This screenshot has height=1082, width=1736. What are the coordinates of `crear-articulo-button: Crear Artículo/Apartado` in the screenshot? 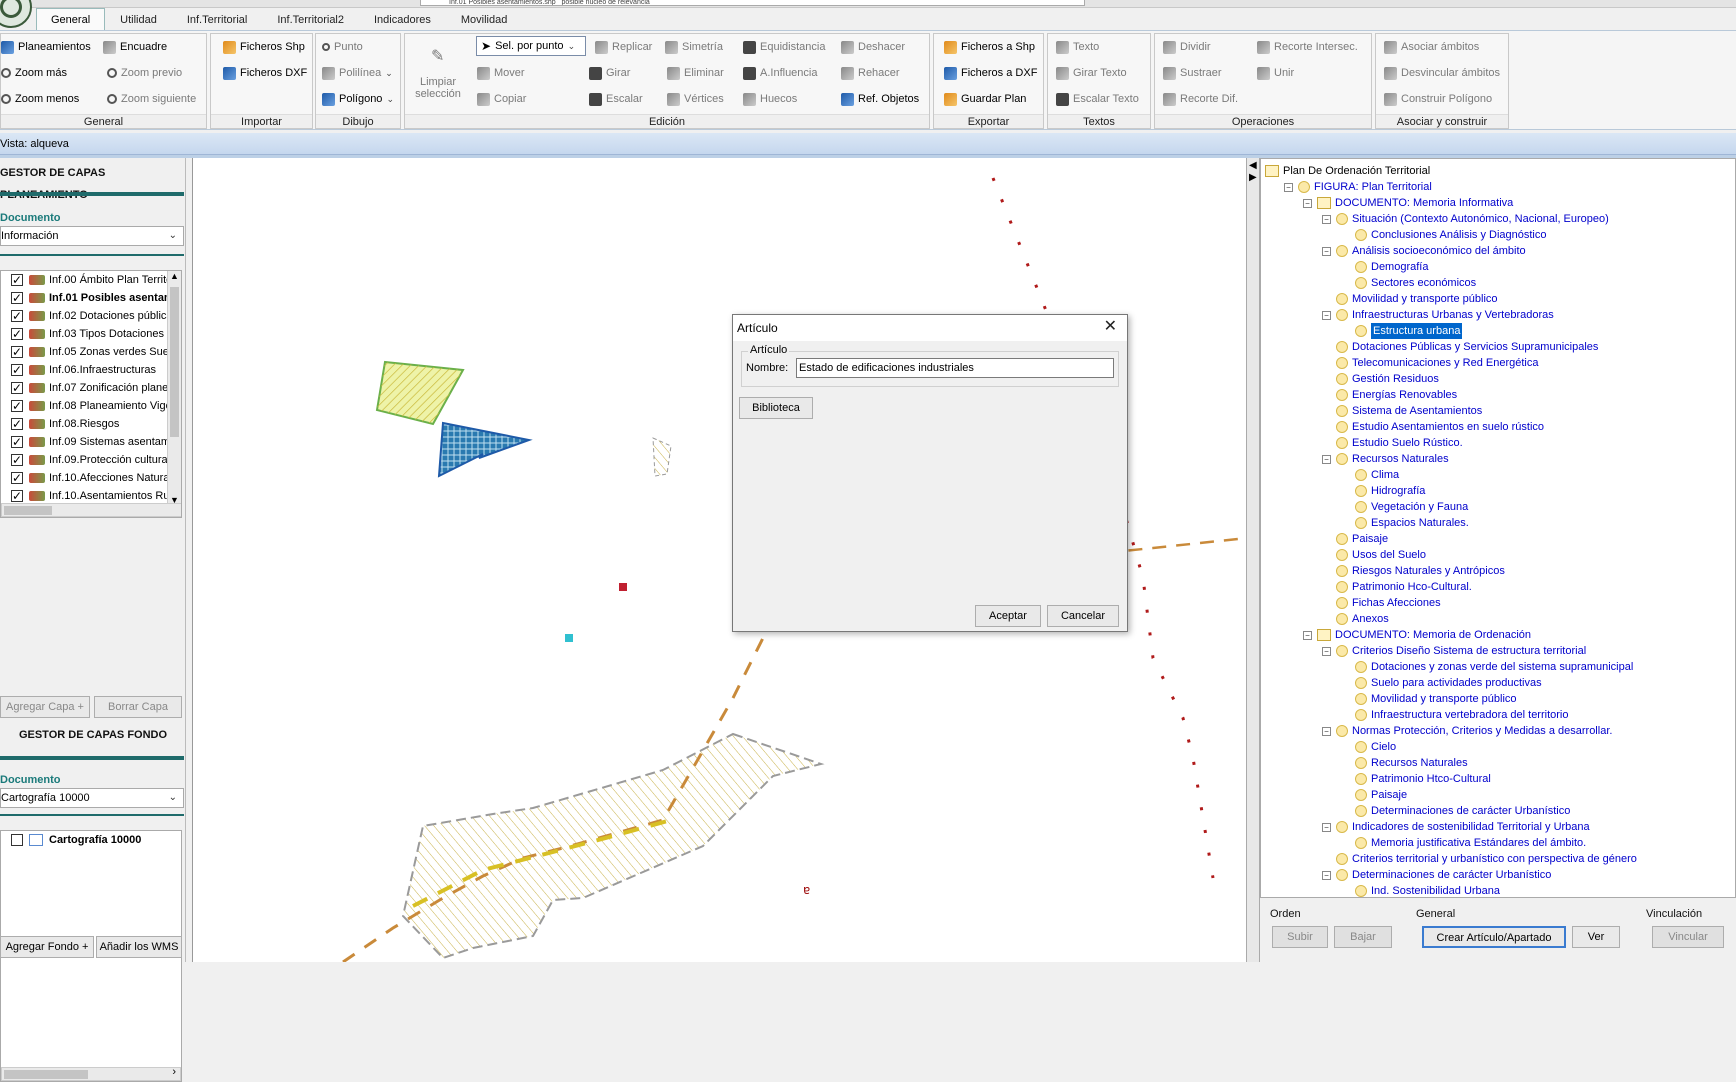 It's located at (1494, 937).